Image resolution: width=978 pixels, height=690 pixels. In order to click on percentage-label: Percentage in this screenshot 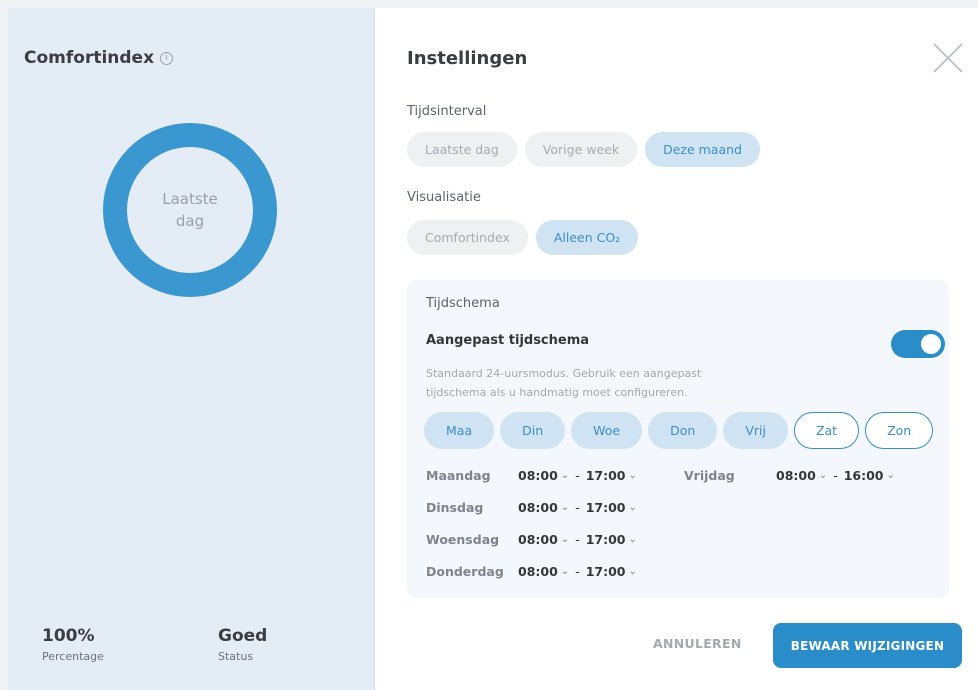, I will do `click(73, 656)`.